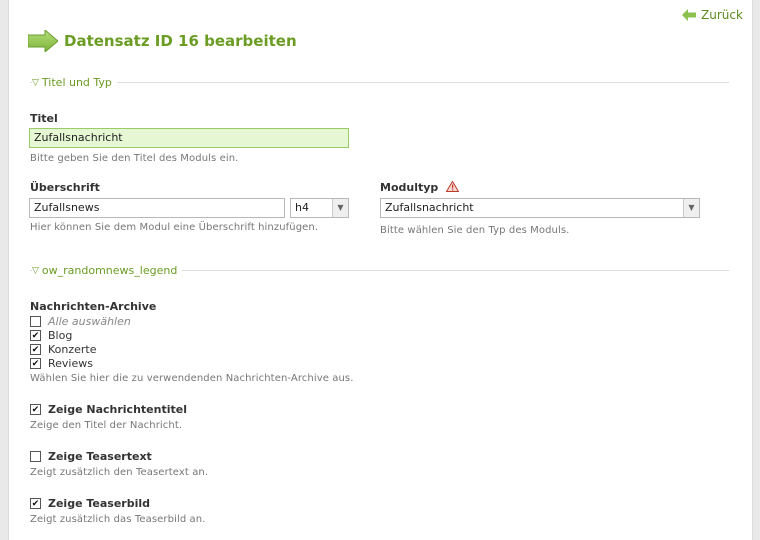 The height and width of the screenshot is (540, 760). I want to click on option-label: Zeige Nachrichtentitel, so click(117, 409).